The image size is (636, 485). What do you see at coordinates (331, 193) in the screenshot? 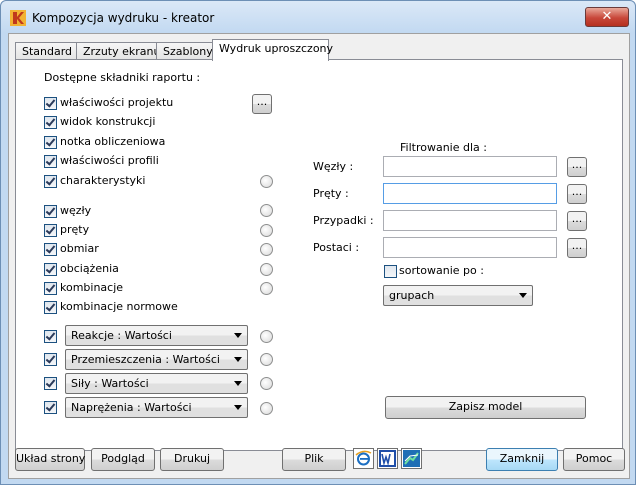
I see `label-filter-bars: Pręty :` at bounding box center [331, 193].